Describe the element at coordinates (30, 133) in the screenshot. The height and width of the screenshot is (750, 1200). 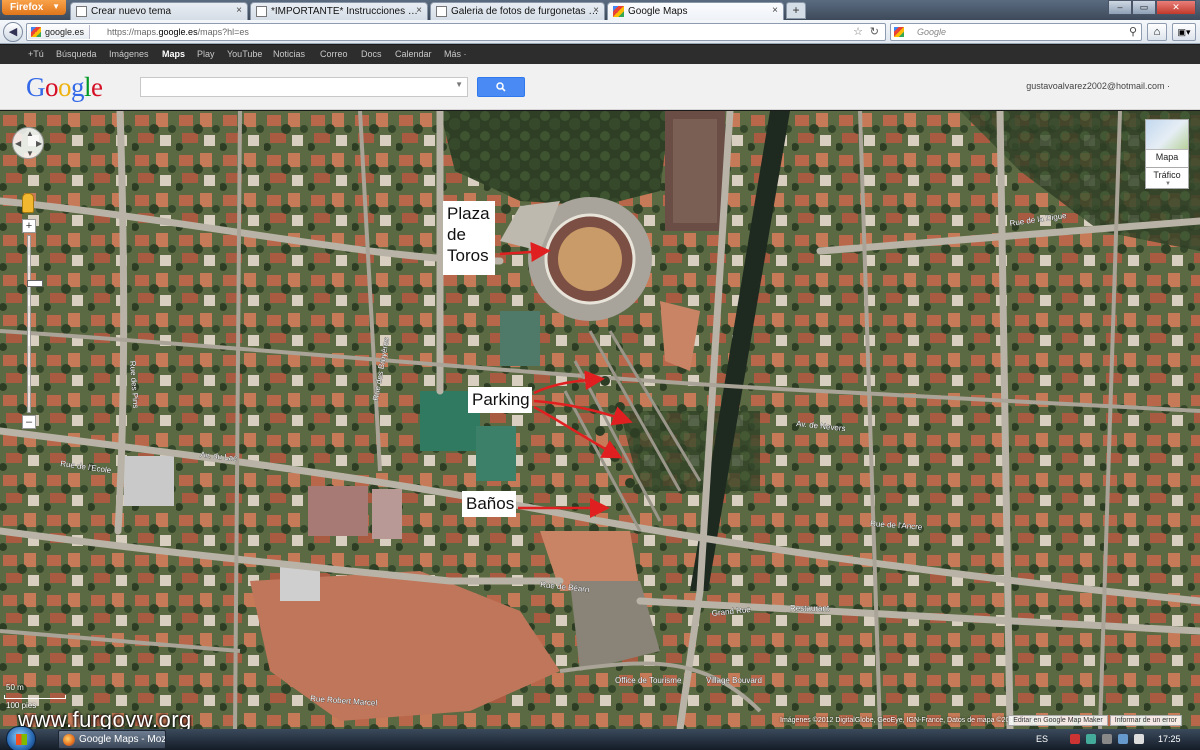
I see `pan-up-icon: ▲` at that location.